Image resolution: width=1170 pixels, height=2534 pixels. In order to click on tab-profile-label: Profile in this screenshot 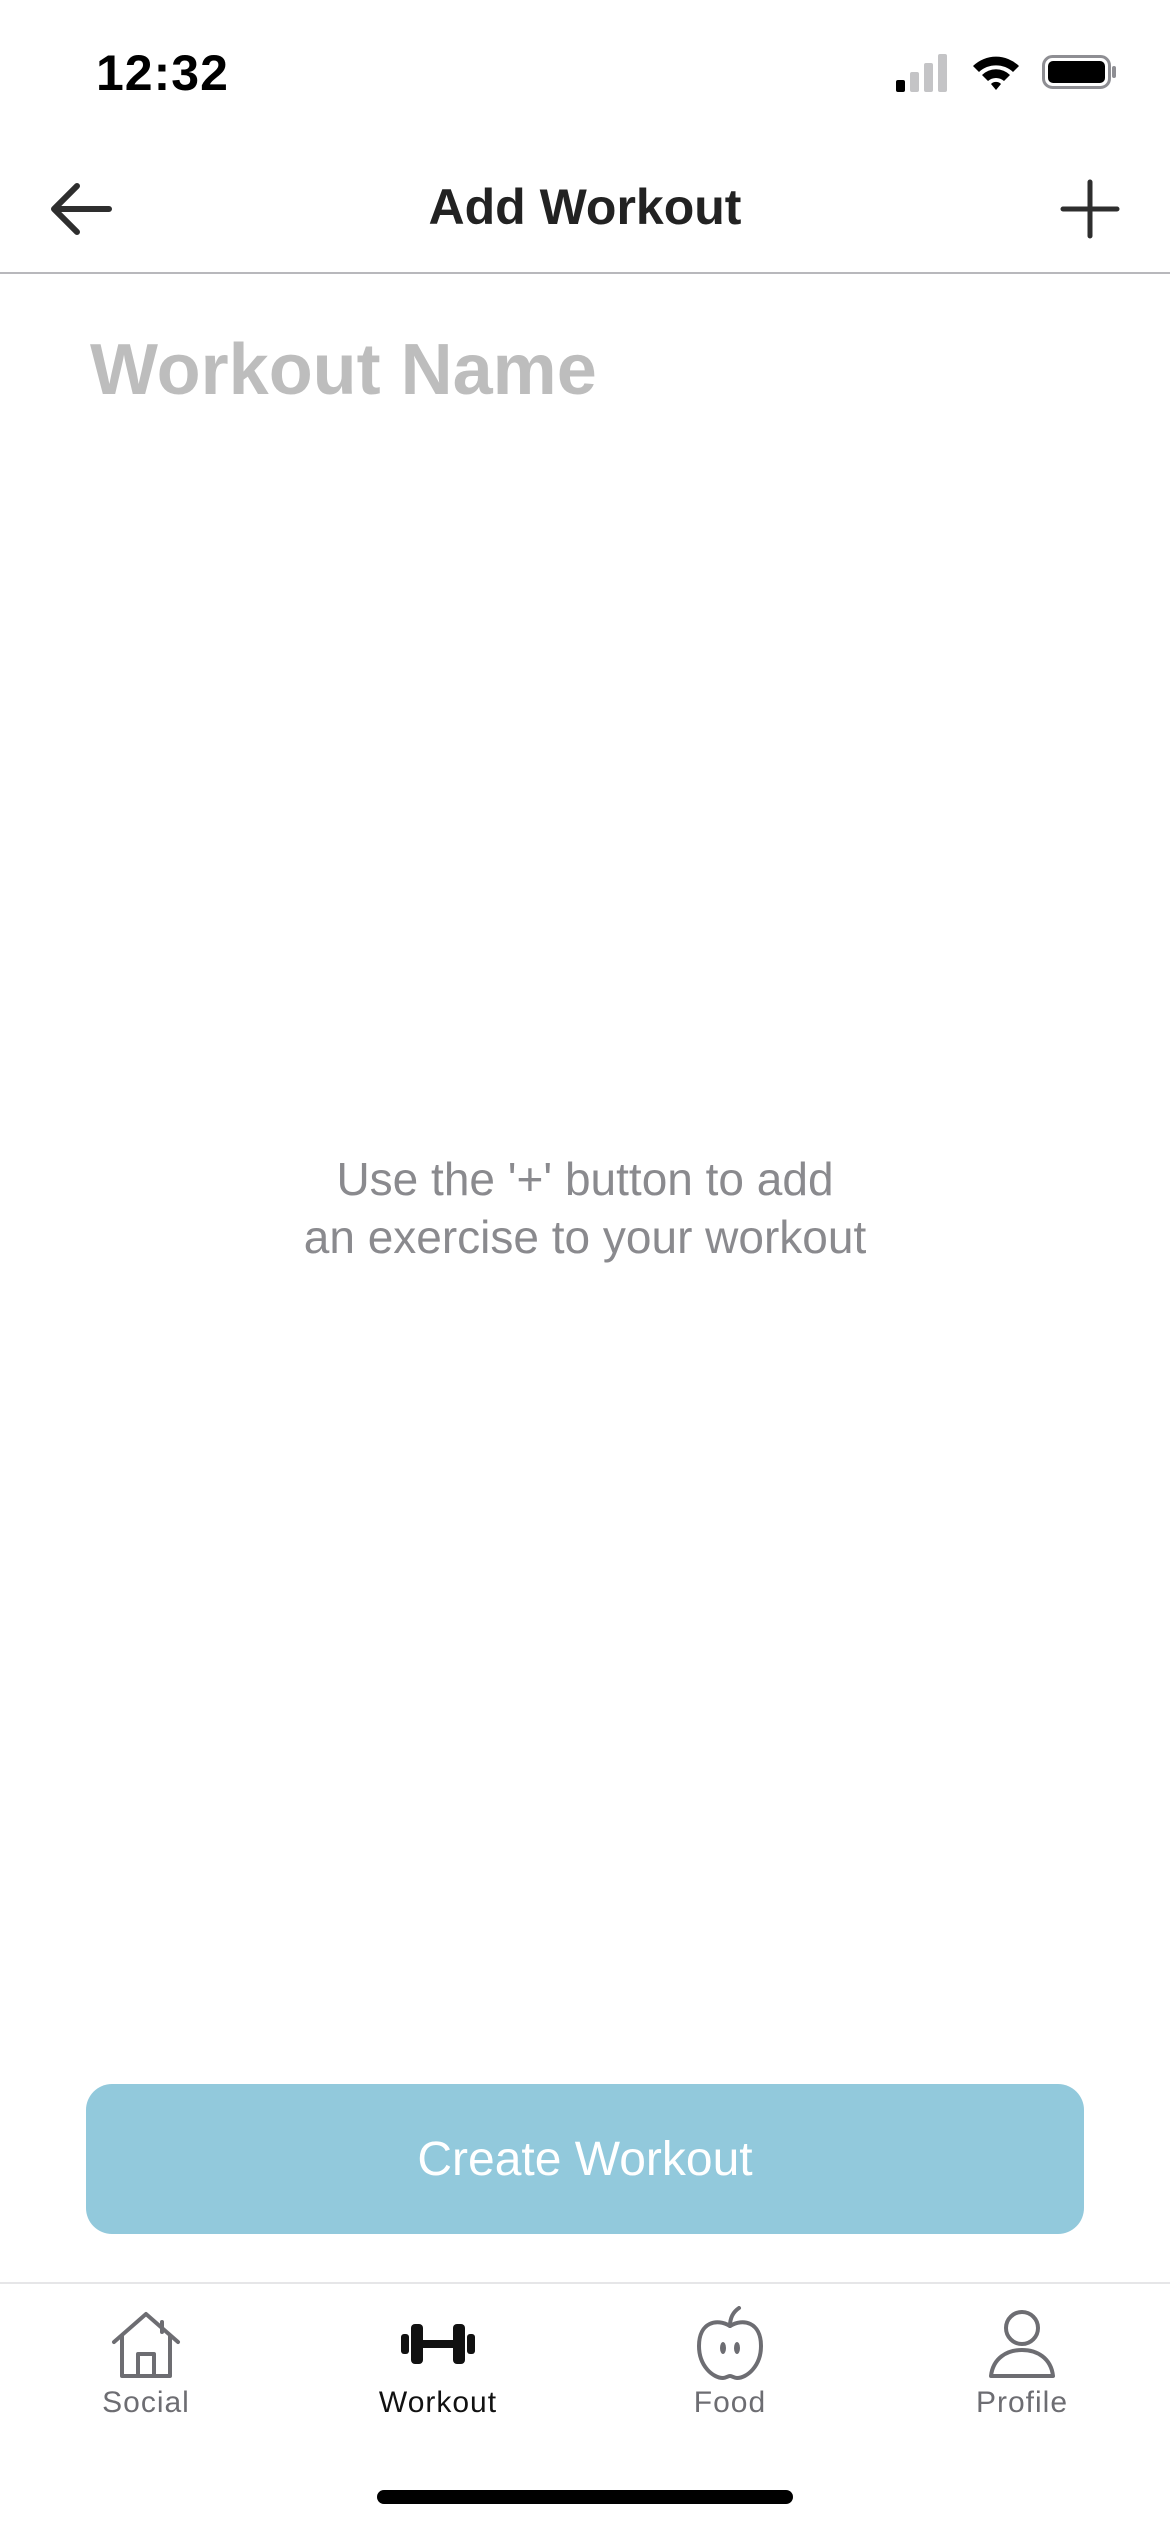, I will do `click(1022, 2402)`.